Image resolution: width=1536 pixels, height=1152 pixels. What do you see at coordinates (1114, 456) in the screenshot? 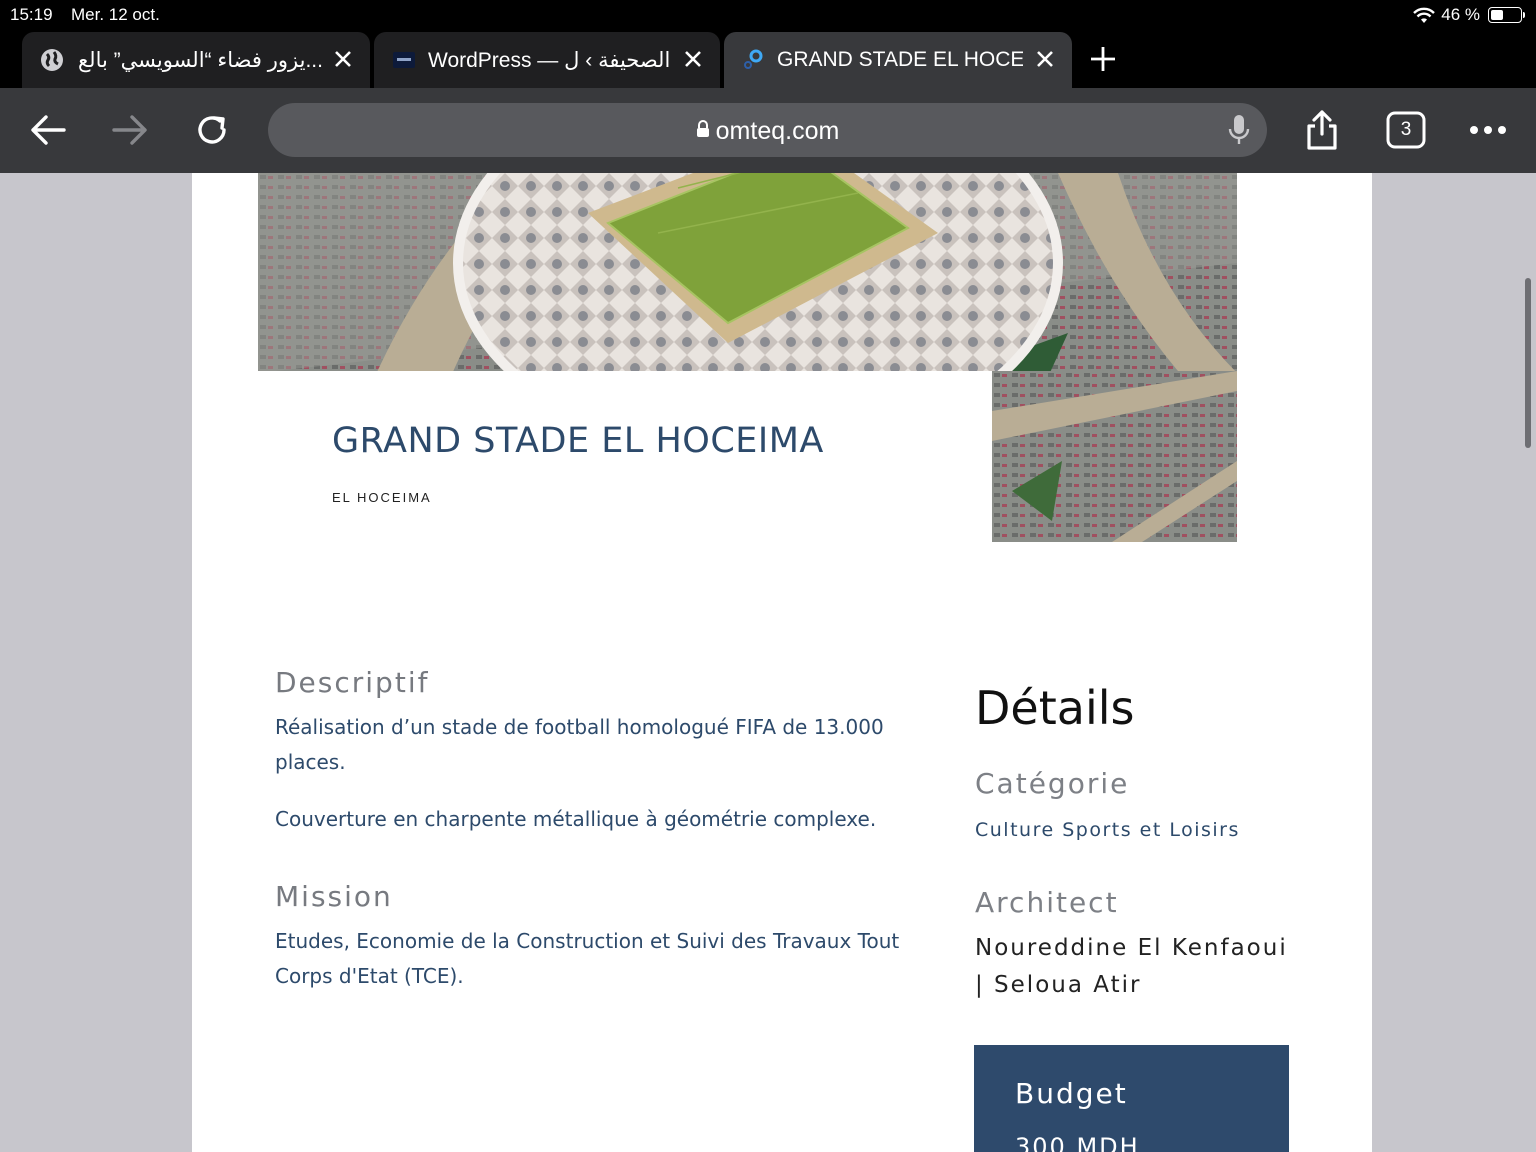
I see `stadium-hero-image-parking` at bounding box center [1114, 456].